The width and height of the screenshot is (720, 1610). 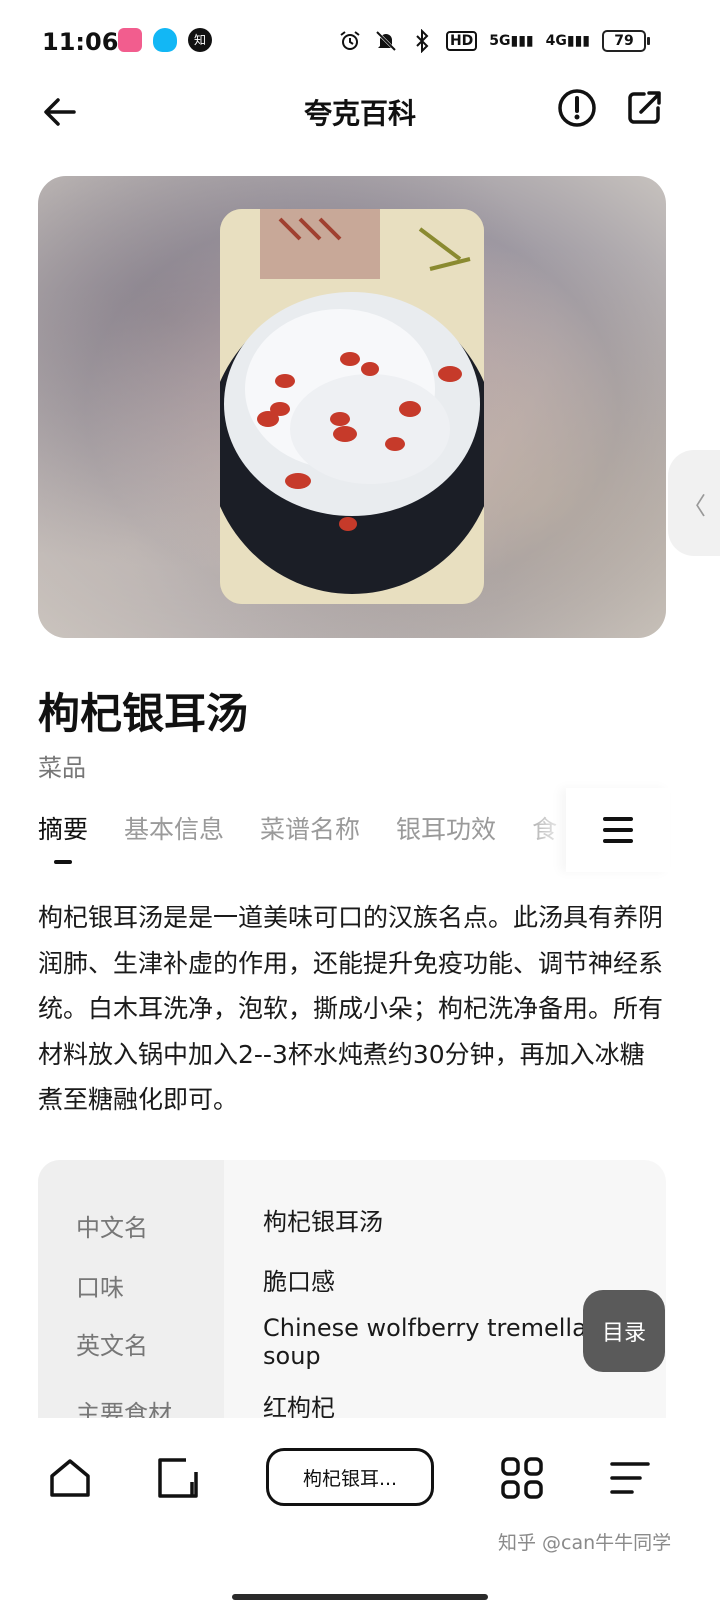 What do you see at coordinates (446, 828) in the screenshot?
I see `tab-tremella-benefits: 银耳功效` at bounding box center [446, 828].